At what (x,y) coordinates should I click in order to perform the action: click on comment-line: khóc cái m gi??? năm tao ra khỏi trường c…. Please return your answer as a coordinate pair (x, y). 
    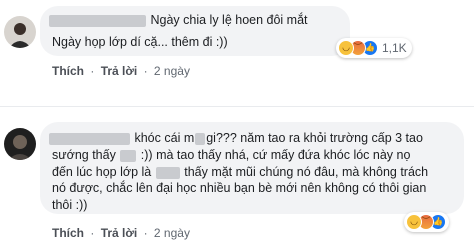
    Looking at the image, I should click on (235, 138).